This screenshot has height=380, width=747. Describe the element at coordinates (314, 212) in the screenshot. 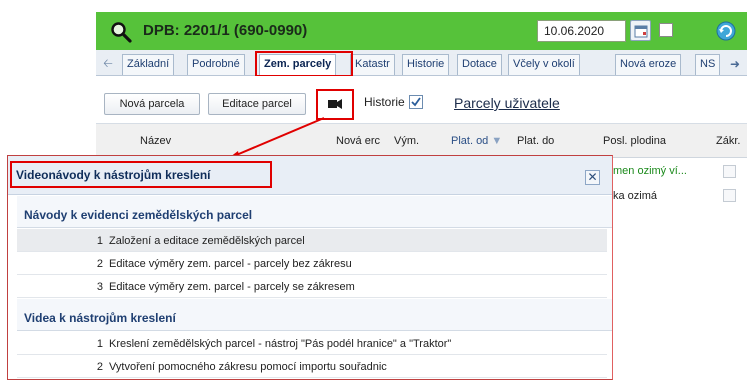

I see `group-header-evidence: Návody k evidenci zemědělských parcel` at that location.